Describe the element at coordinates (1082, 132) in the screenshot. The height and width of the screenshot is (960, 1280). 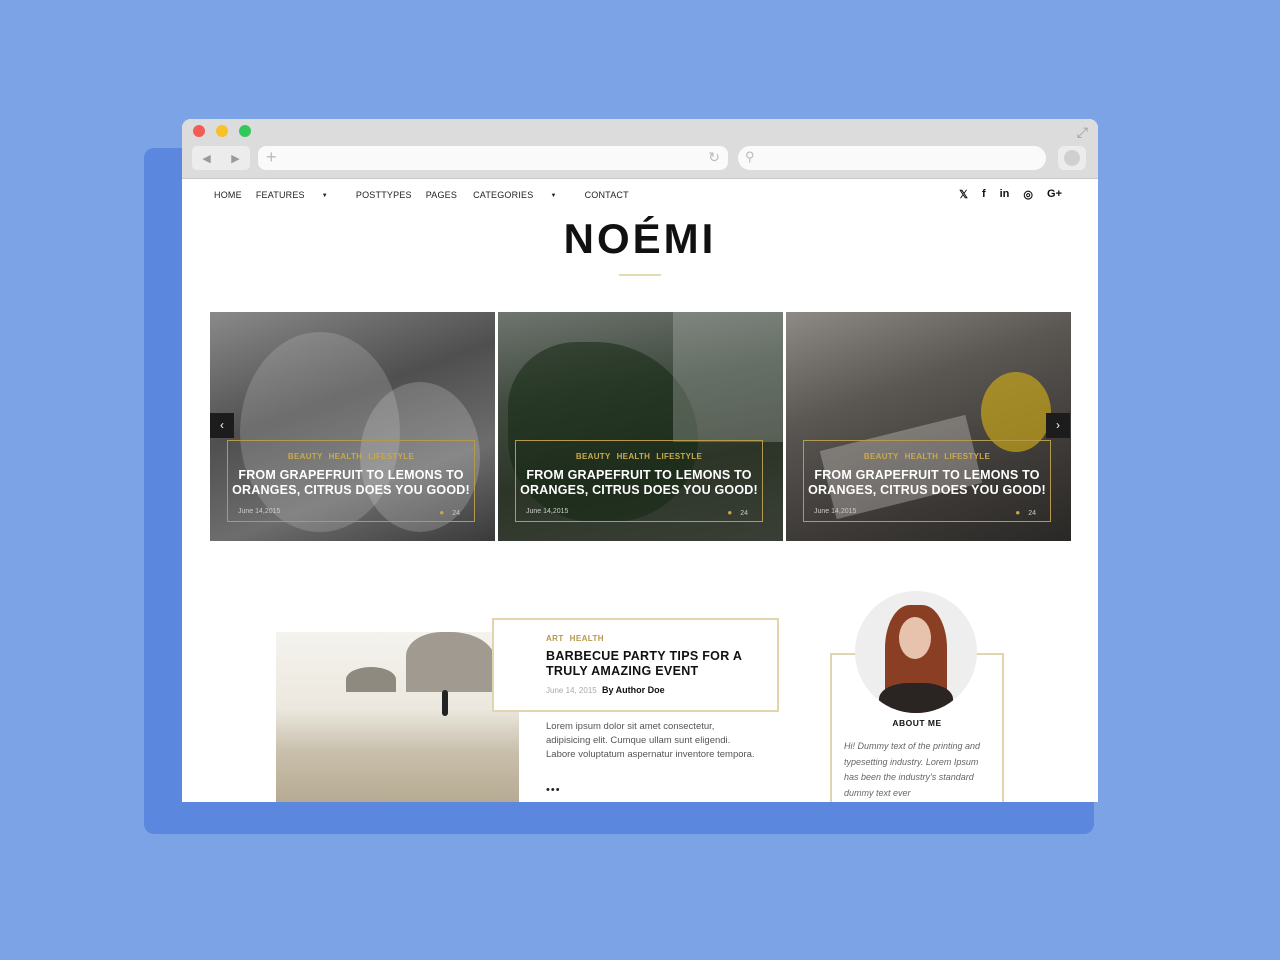
I see `fullscreen-icon: ⤢` at that location.